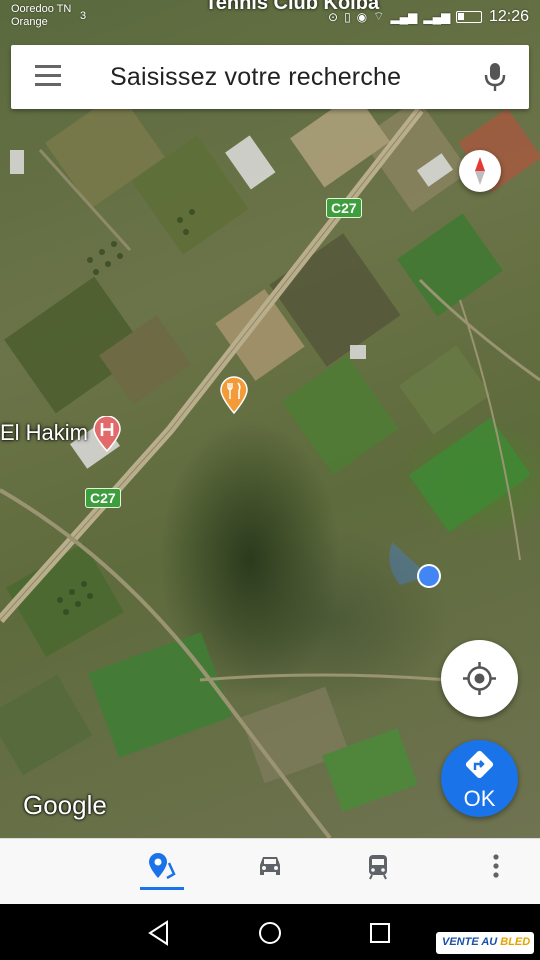 Image resolution: width=540 pixels, height=960 pixels. I want to click on carrier-info: Ooredoo TN Orange, so click(41, 16).